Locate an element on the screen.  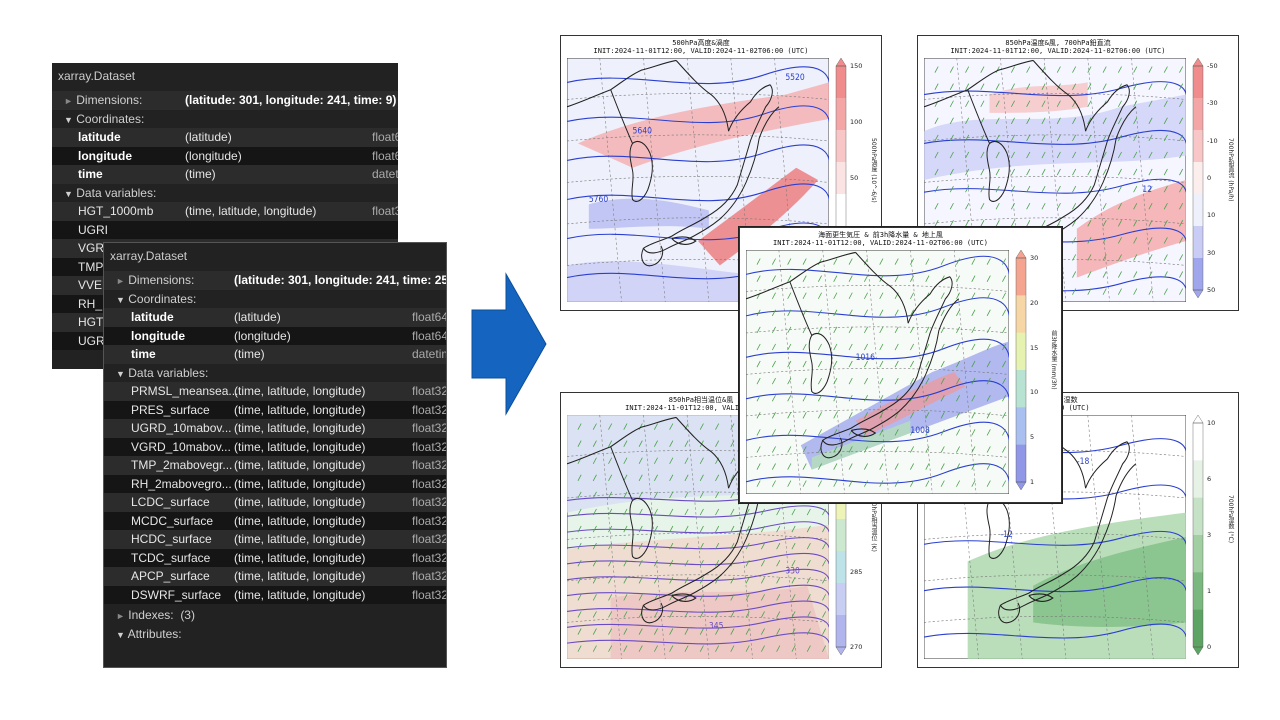
contour-label: 1008 is located at coordinates (919, 430).